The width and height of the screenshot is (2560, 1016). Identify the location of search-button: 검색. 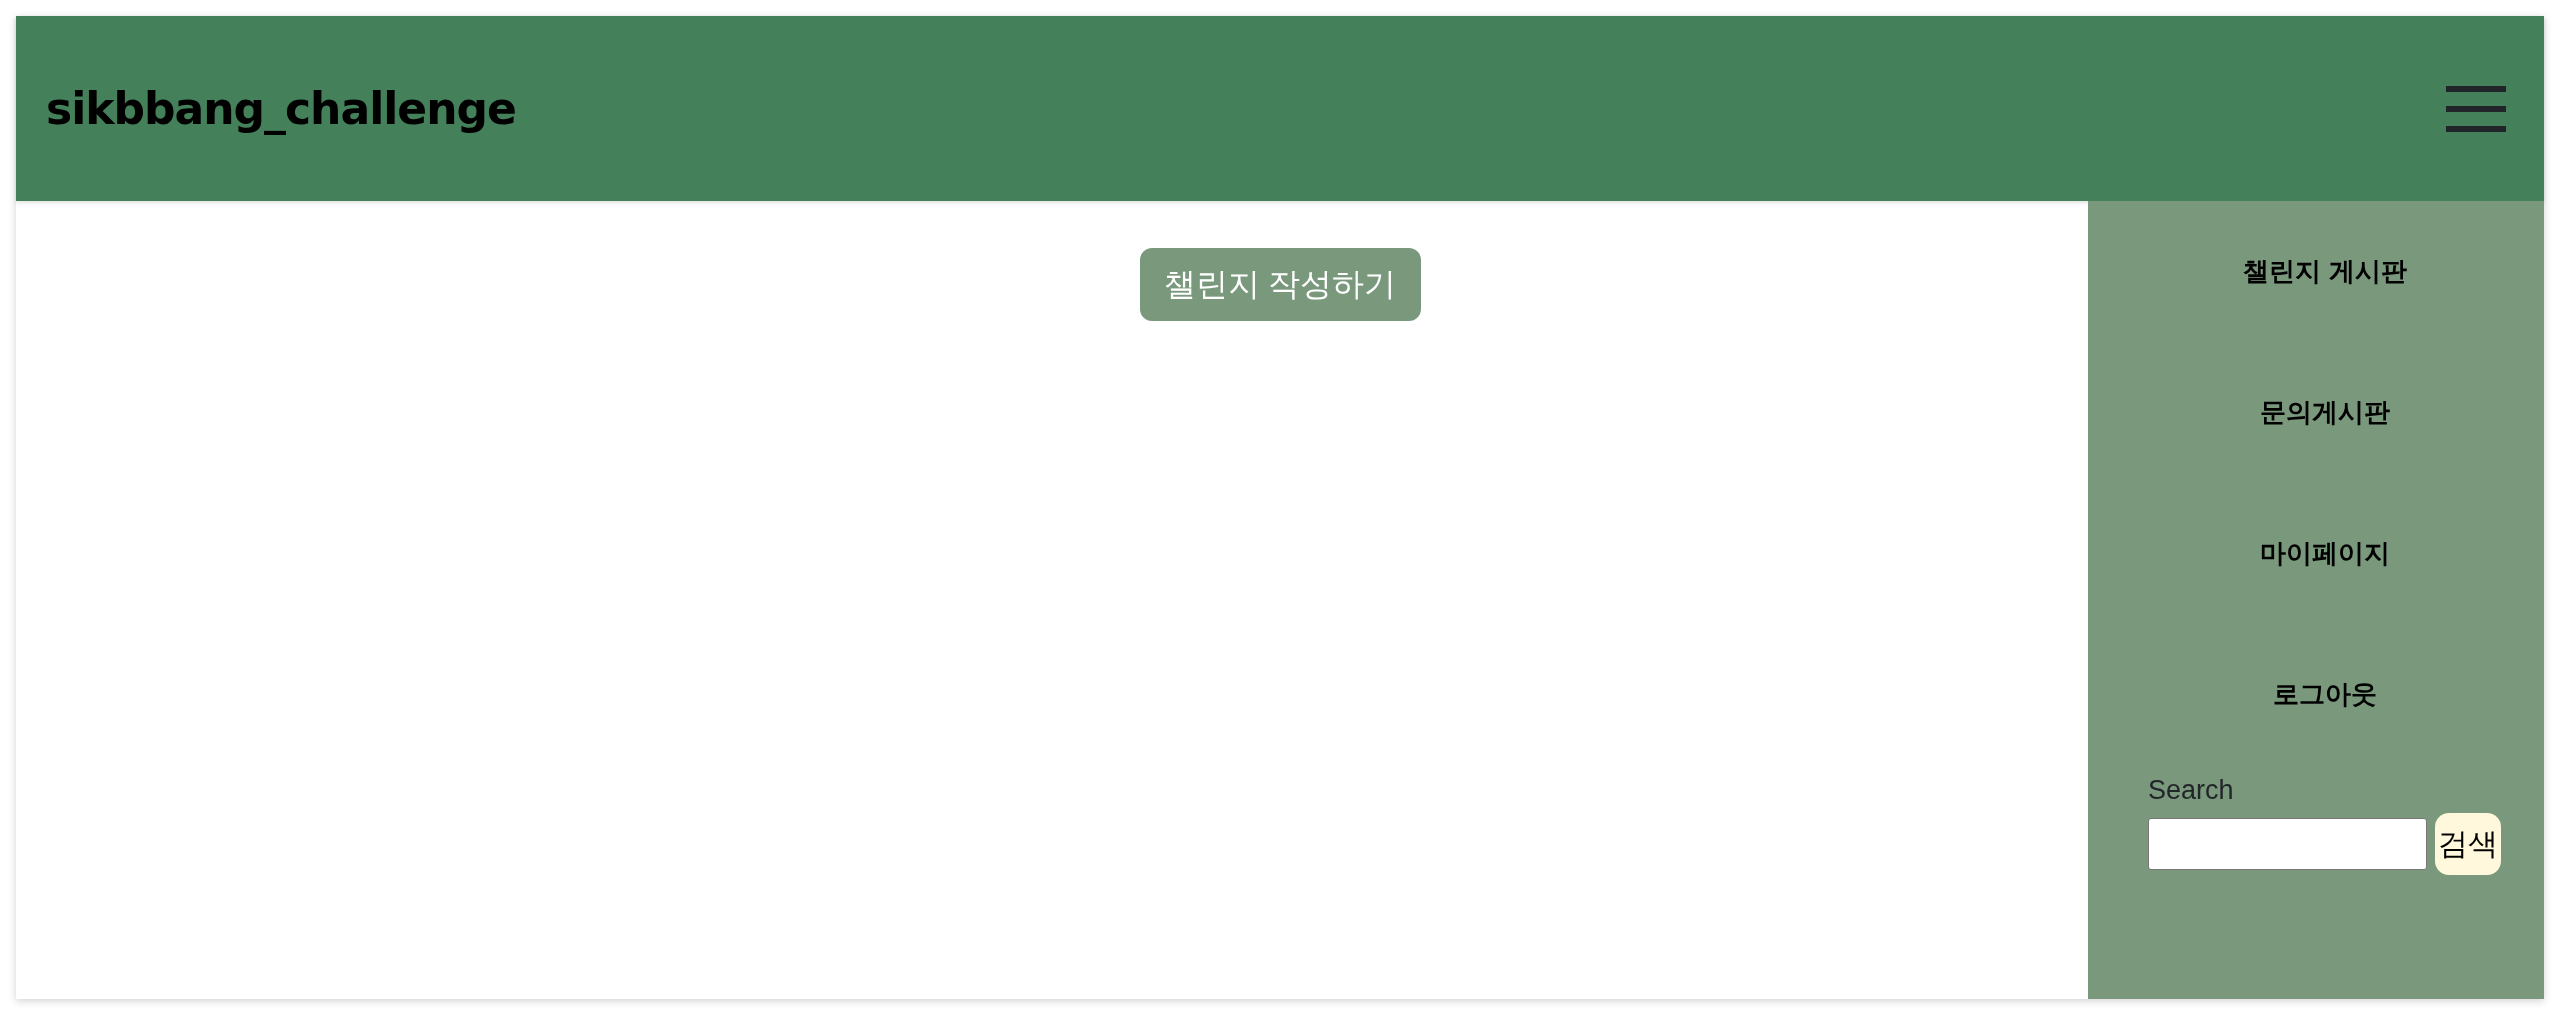
(2468, 844).